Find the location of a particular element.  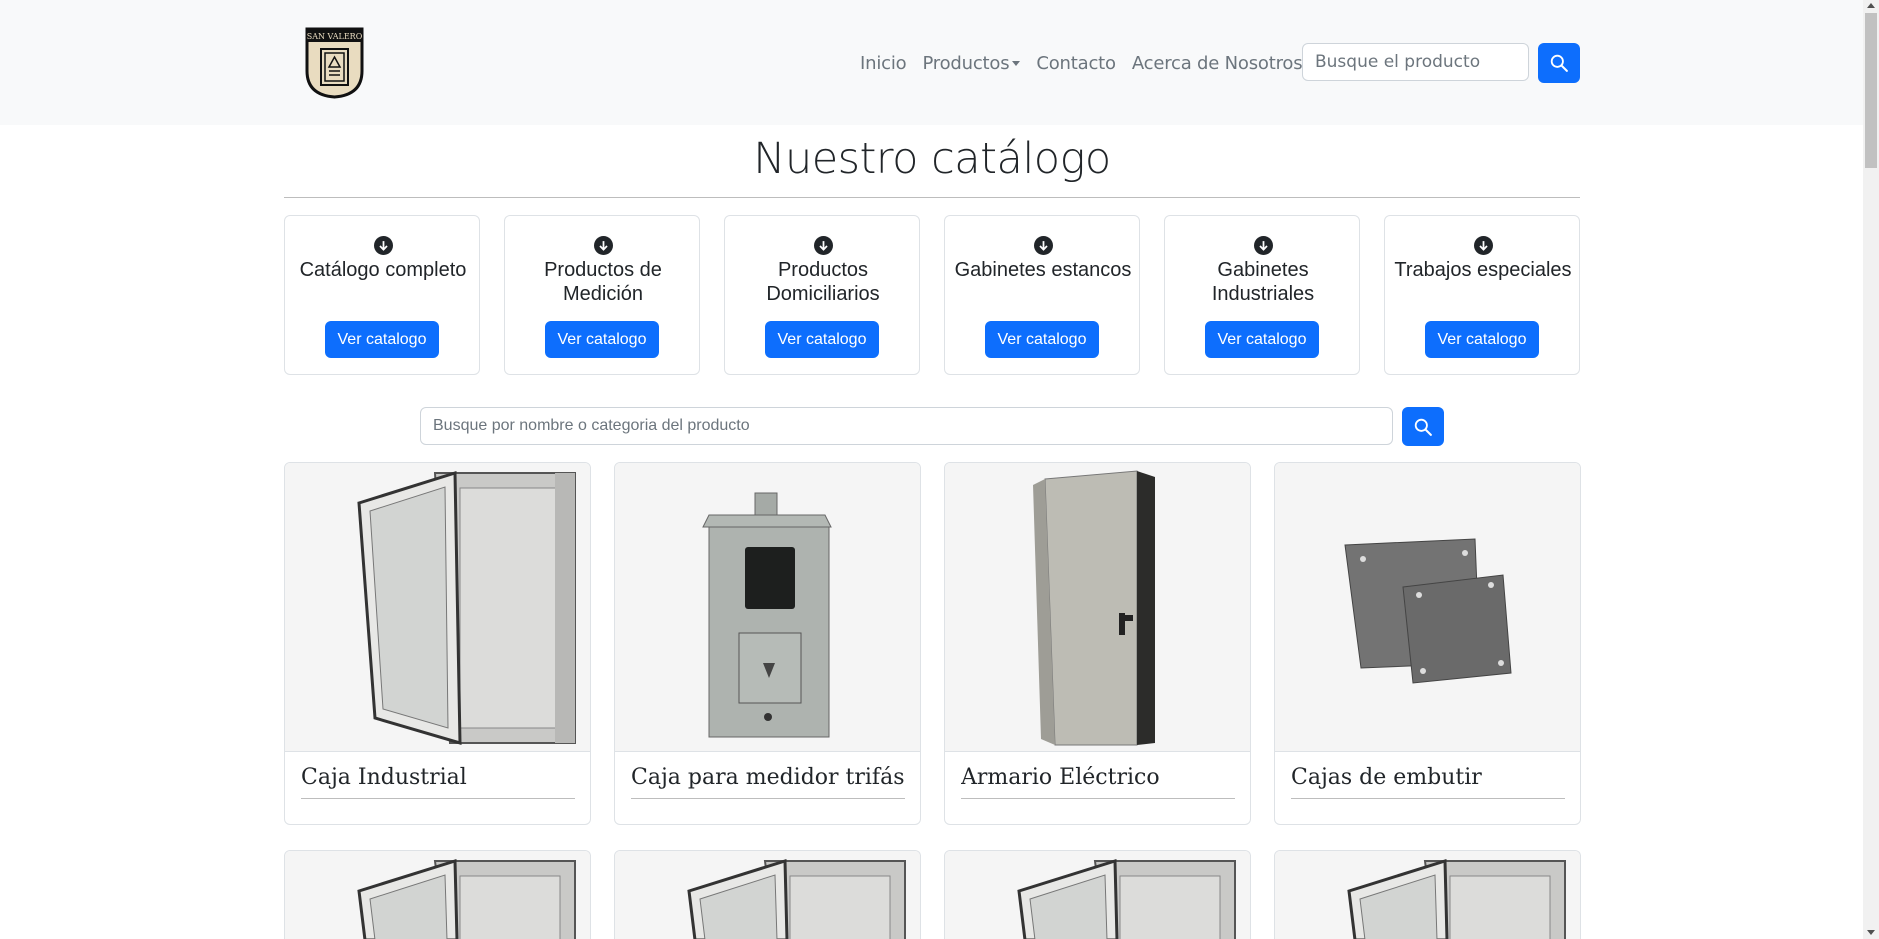

page-title: Nuestro catálogo is located at coordinates (932, 159).